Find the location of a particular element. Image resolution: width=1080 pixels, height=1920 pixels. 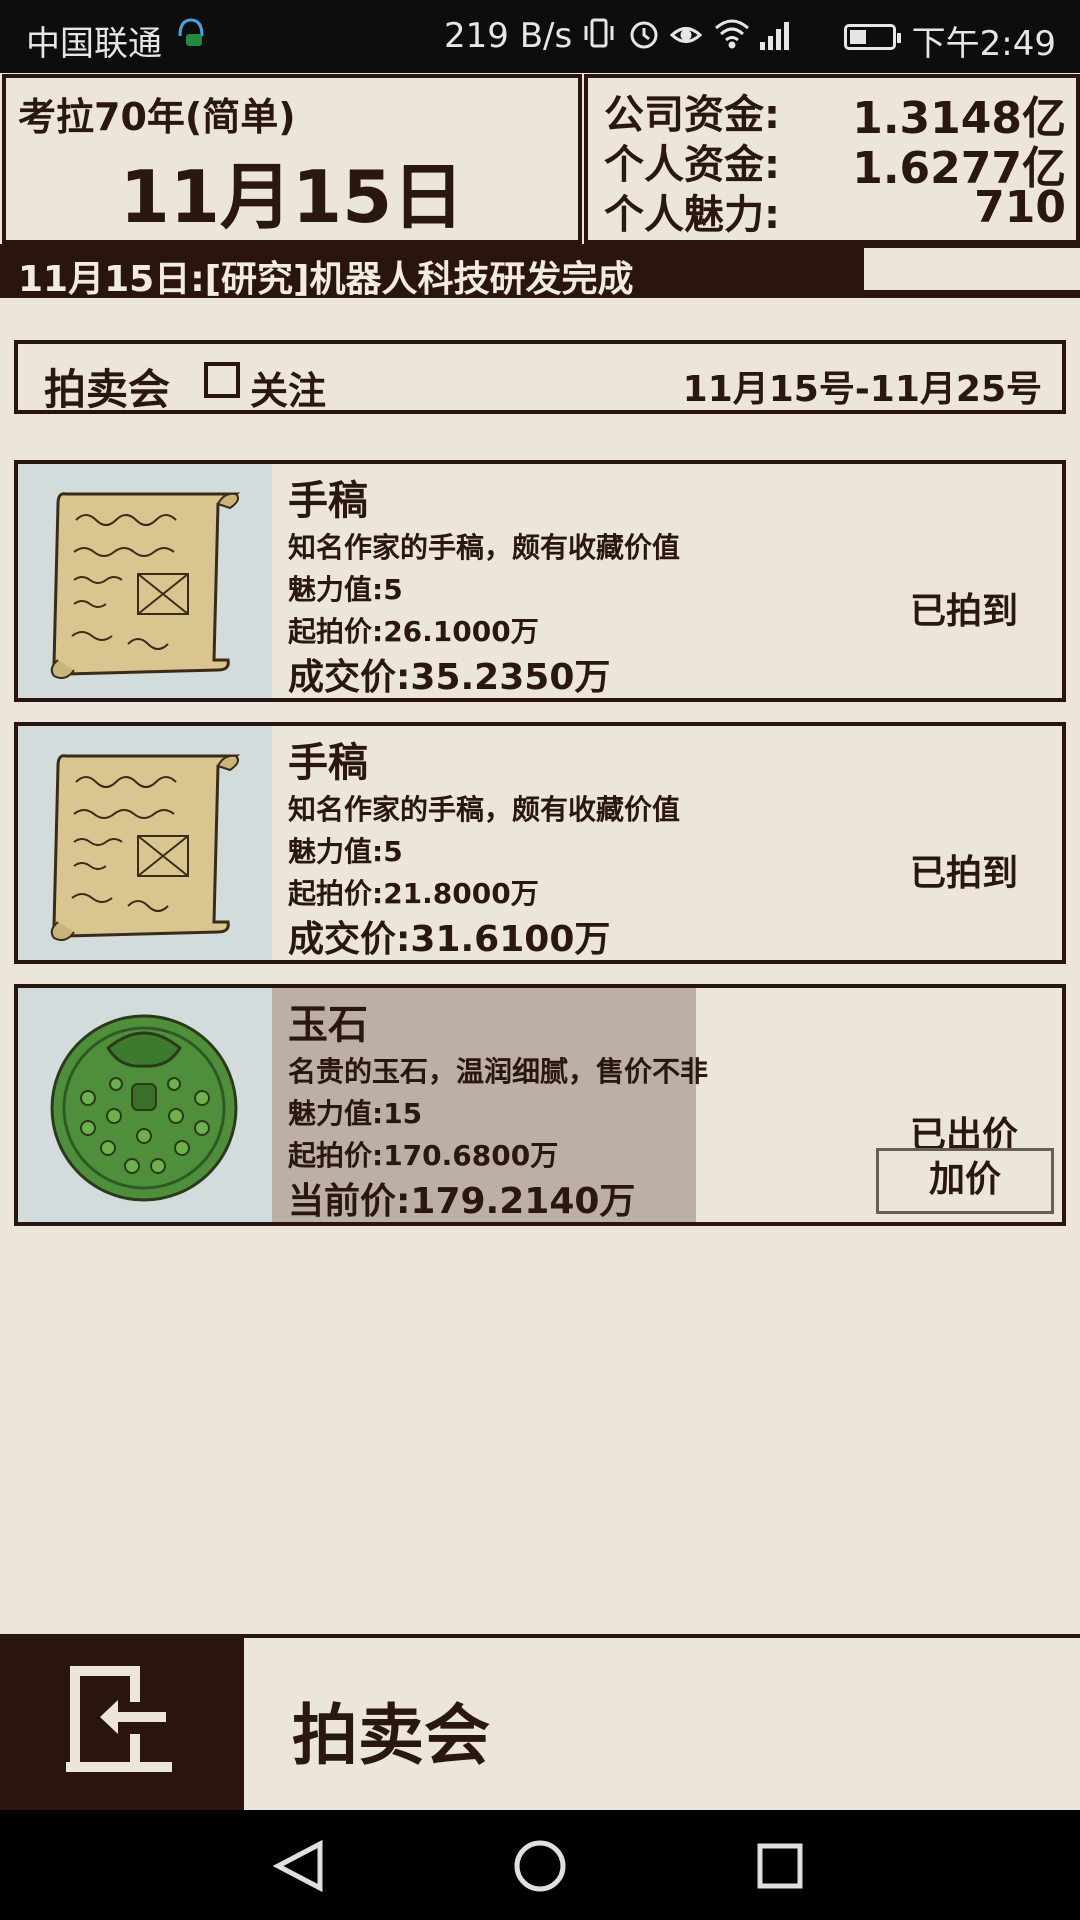

news-ticker: 11月15日:[研究]机器人科技研发完成 is located at coordinates (540, 272).